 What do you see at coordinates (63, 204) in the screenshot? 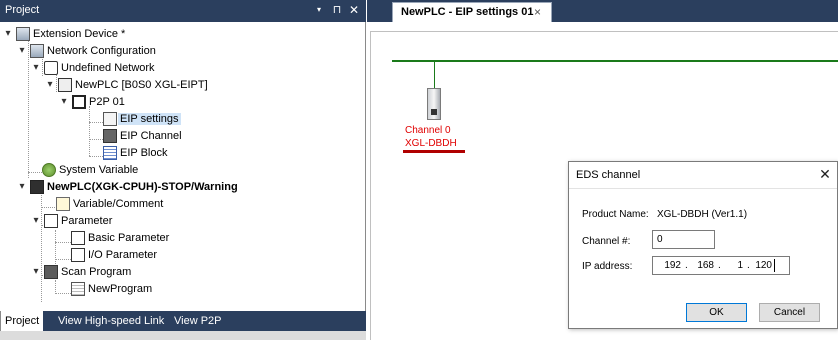
I see `variable-comment-icon` at bounding box center [63, 204].